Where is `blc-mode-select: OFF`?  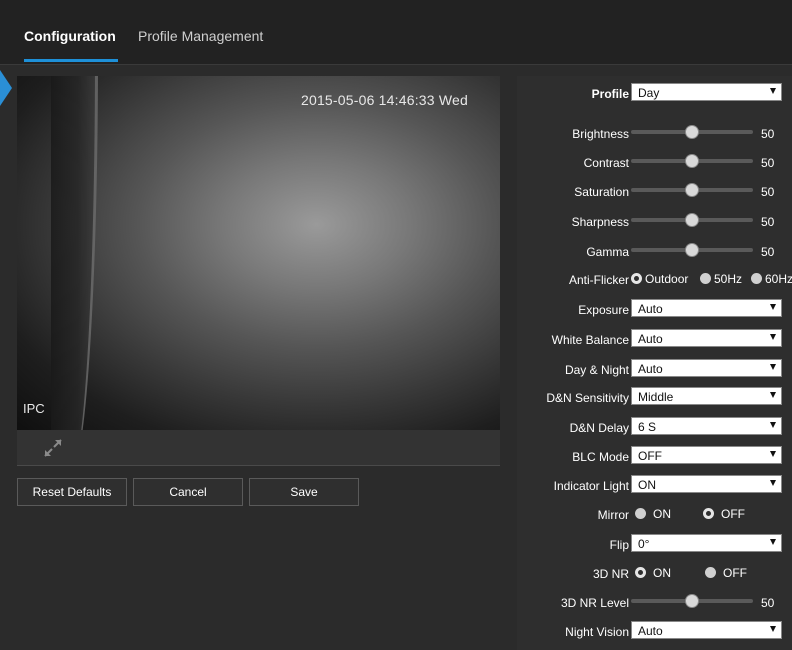
blc-mode-select: OFF is located at coordinates (706, 455).